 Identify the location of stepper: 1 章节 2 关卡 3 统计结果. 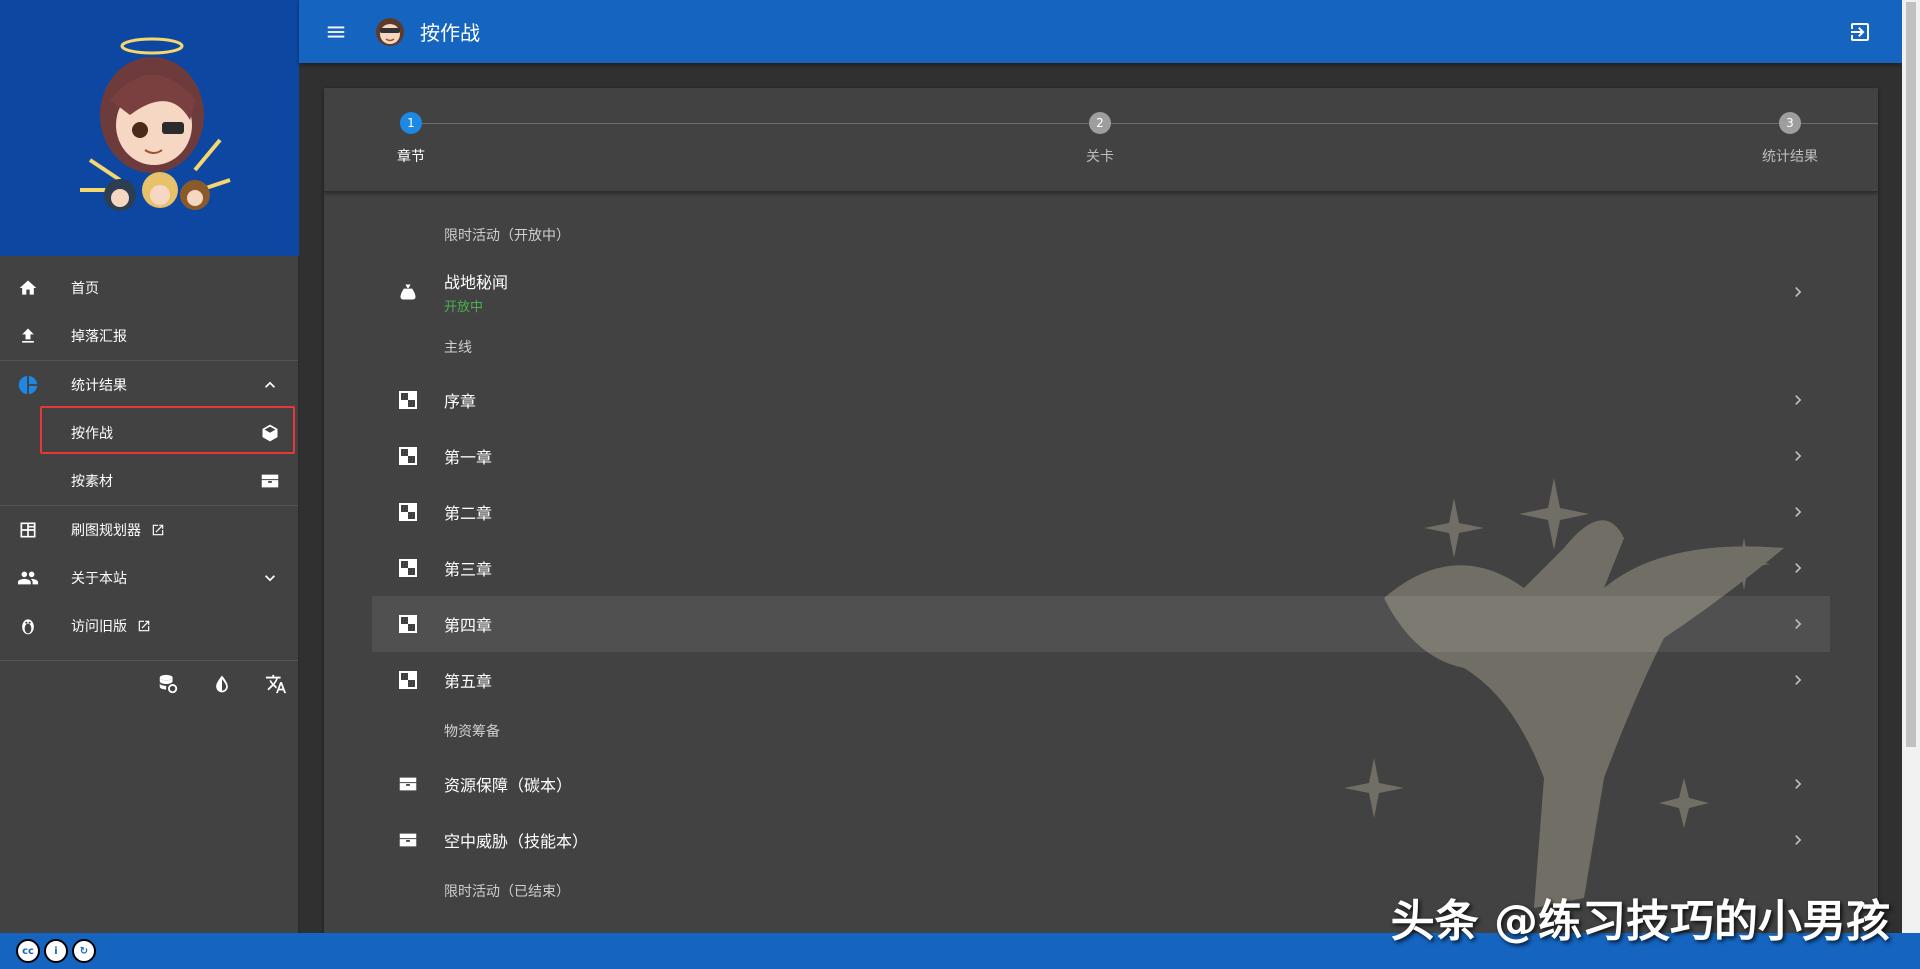
(1101, 140).